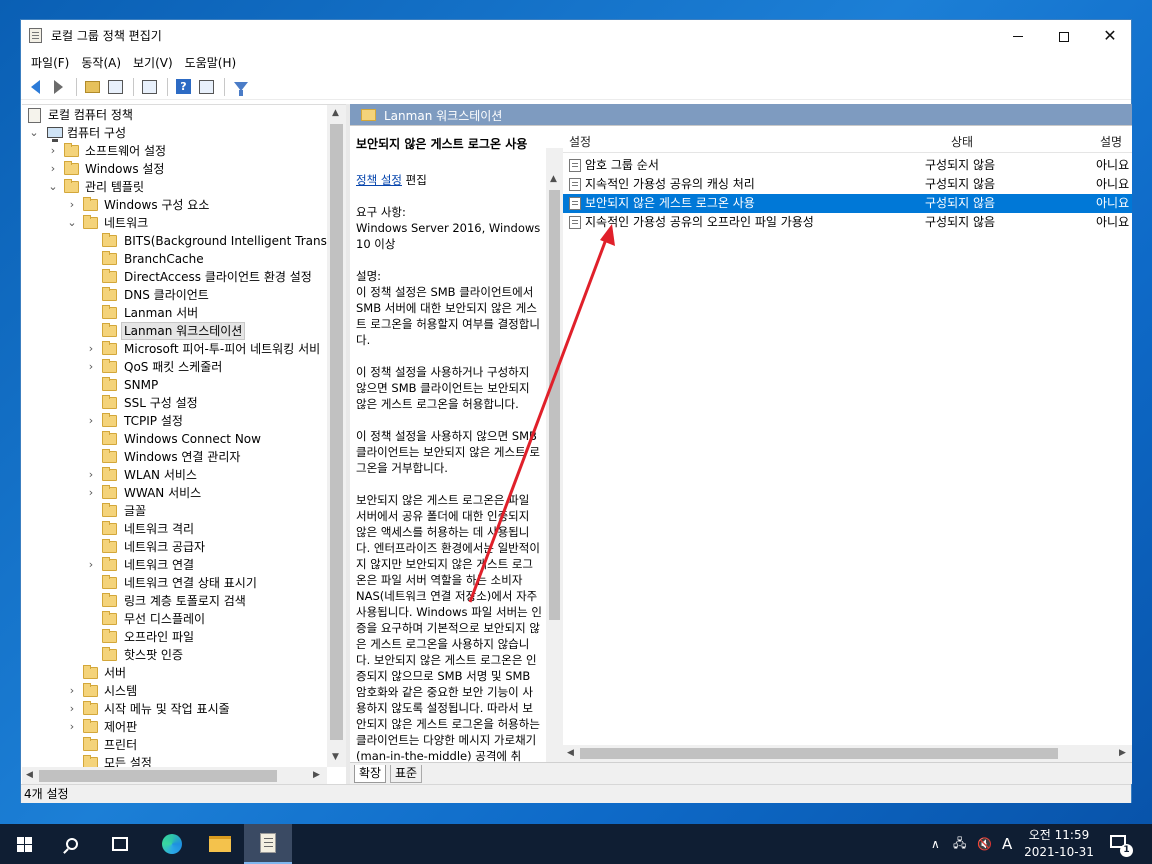  Describe the element at coordinates (1007, 844) in the screenshot. I see `ime-indicator: A` at that location.